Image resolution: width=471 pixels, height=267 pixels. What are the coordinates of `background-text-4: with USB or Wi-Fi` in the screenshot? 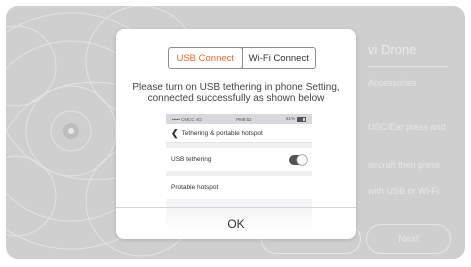 It's located at (404, 191).